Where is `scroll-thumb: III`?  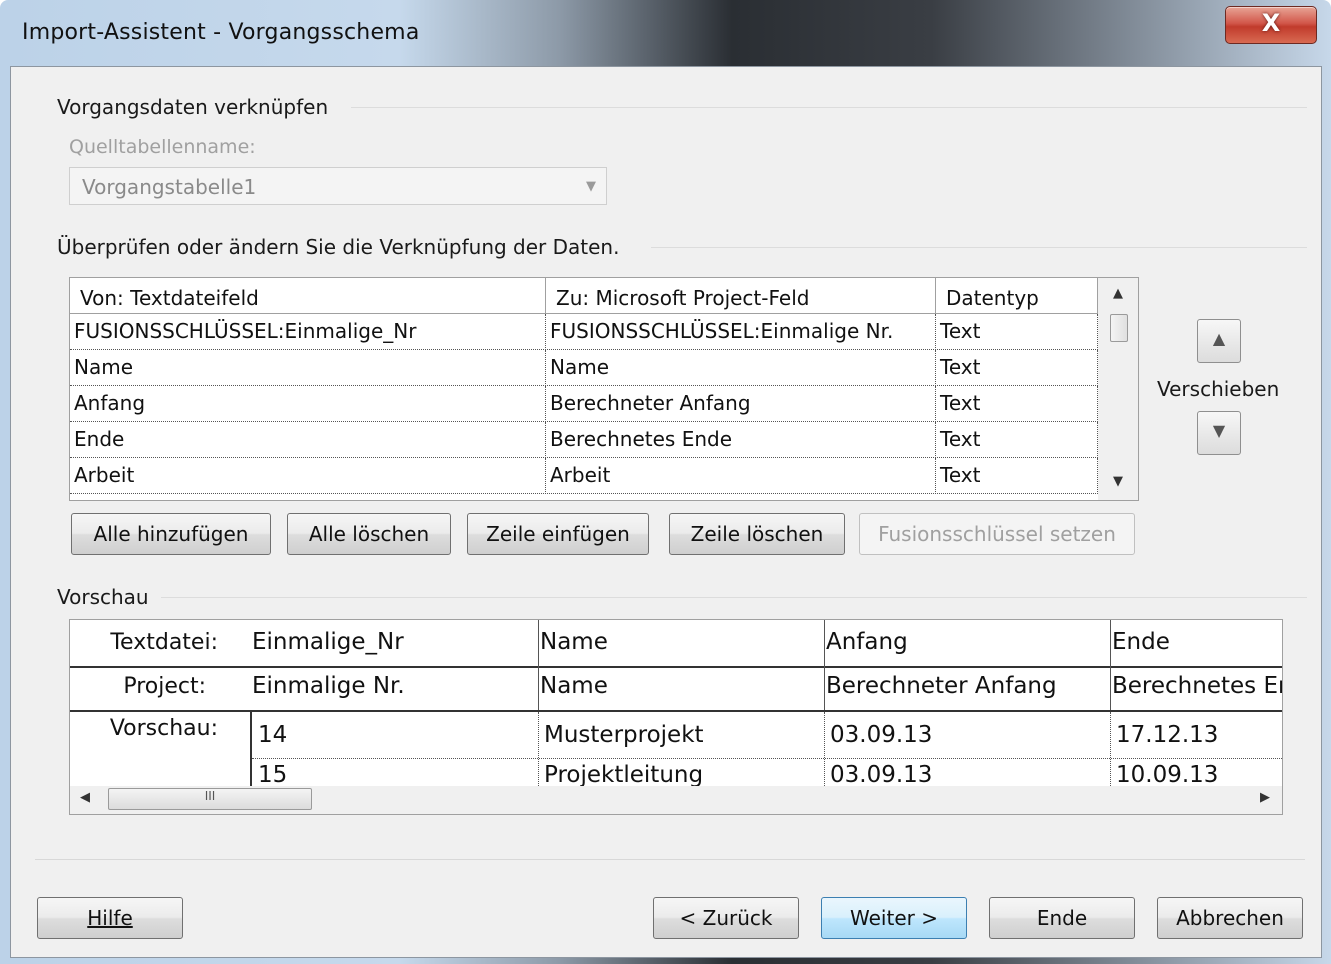
scroll-thumb: III is located at coordinates (210, 799).